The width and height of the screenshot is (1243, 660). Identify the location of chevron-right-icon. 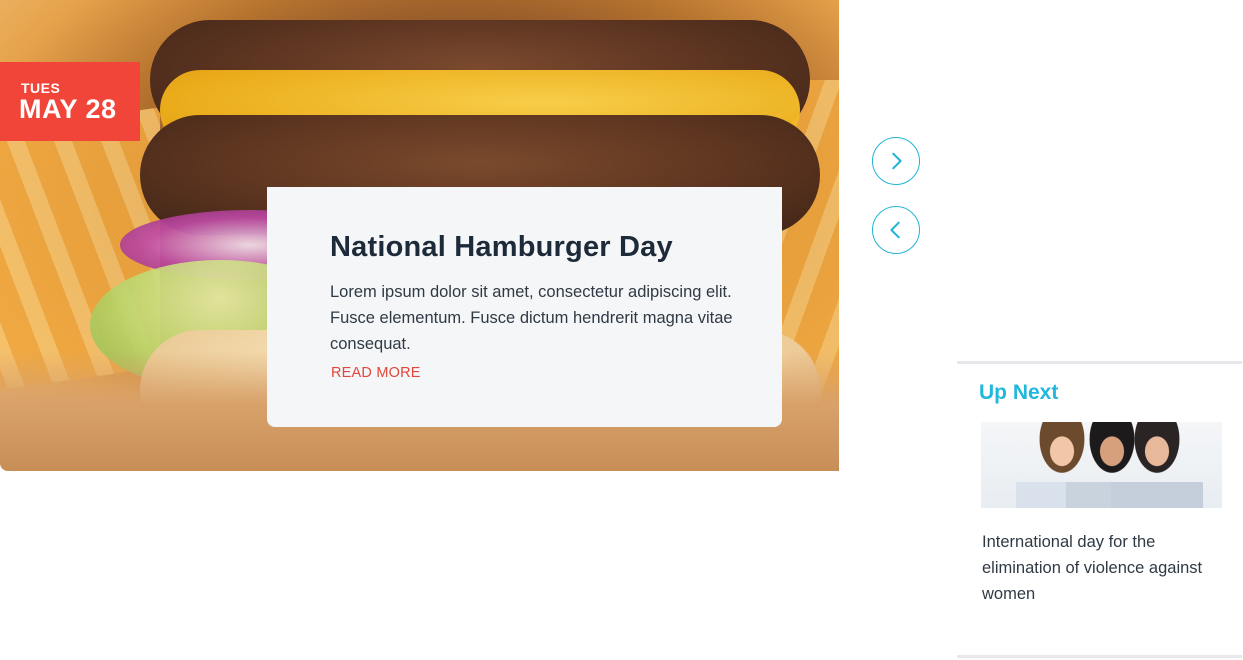
(897, 161).